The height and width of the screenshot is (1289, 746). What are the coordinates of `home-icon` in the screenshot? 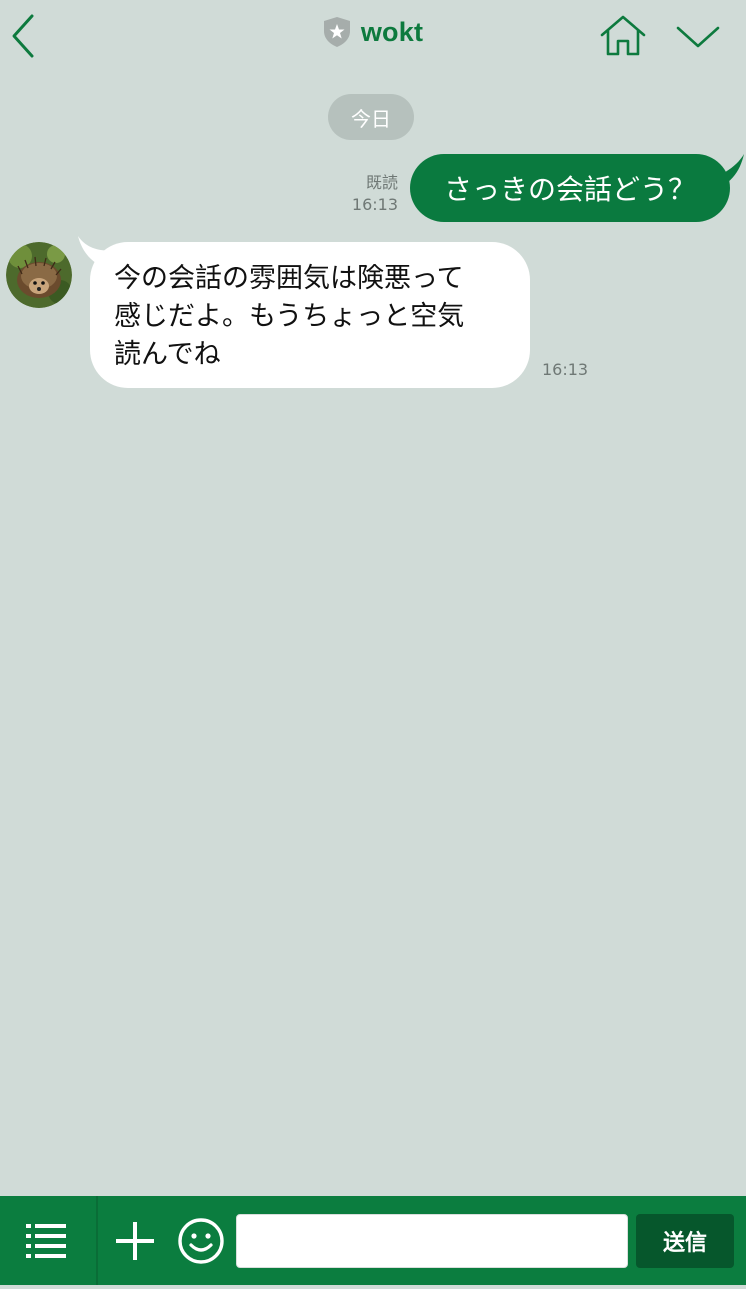 It's located at (623, 35).